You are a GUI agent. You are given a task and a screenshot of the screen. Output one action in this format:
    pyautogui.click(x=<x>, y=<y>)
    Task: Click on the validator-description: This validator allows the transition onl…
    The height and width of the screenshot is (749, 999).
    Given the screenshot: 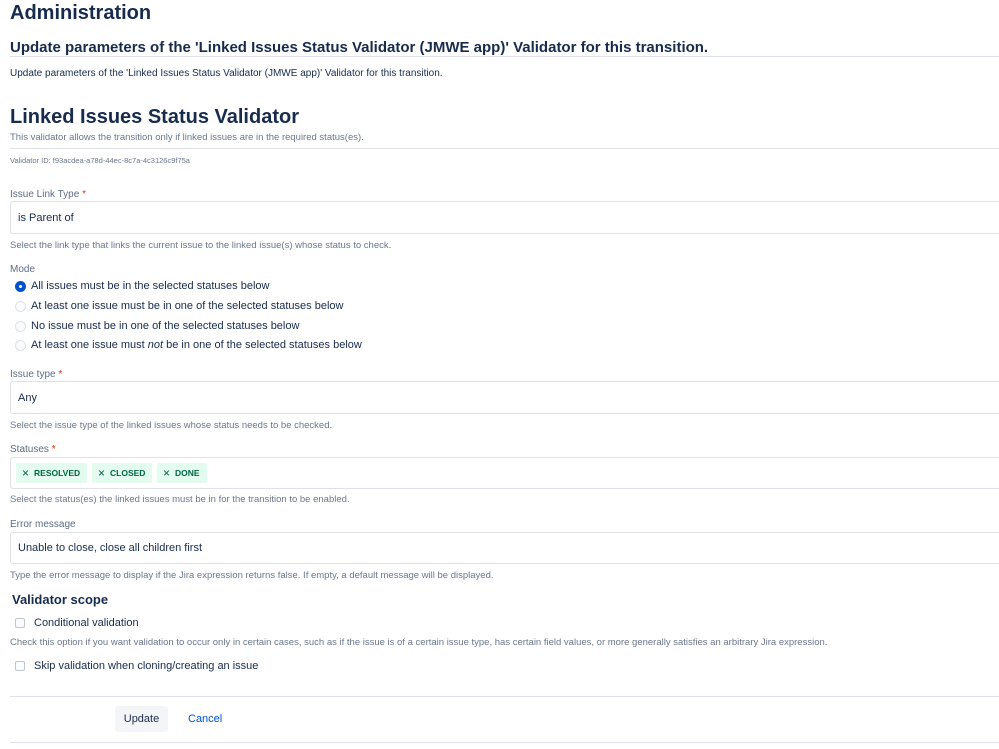 What is the action you would take?
    pyautogui.click(x=187, y=137)
    